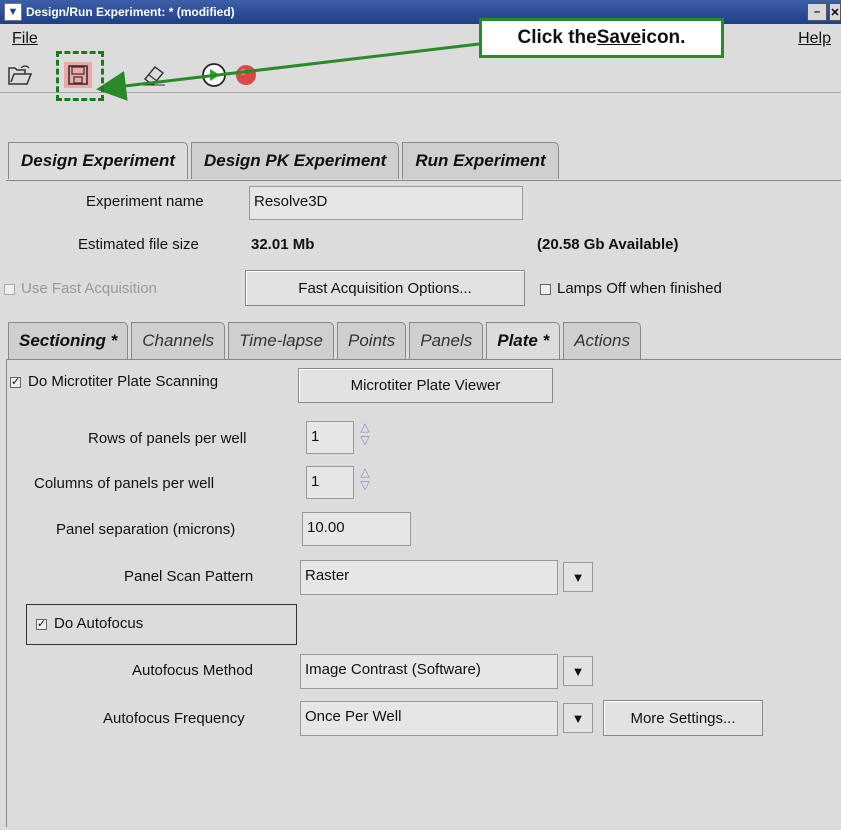  What do you see at coordinates (545, 289) in the screenshot?
I see `lamps-off-checkbox` at bounding box center [545, 289].